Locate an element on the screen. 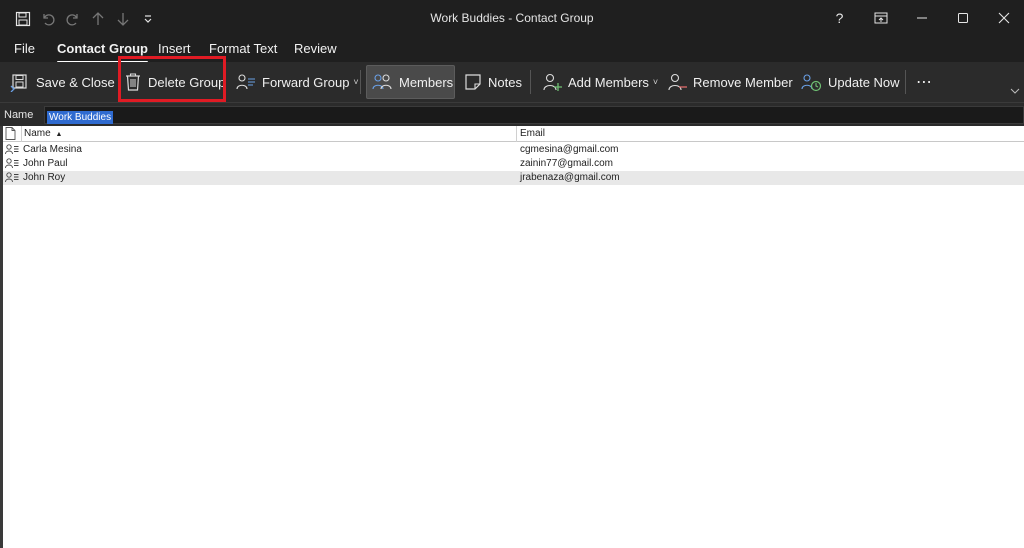 This screenshot has width=1024, height=548. sort-ascending-icon: ▲ is located at coordinates (59, 134).